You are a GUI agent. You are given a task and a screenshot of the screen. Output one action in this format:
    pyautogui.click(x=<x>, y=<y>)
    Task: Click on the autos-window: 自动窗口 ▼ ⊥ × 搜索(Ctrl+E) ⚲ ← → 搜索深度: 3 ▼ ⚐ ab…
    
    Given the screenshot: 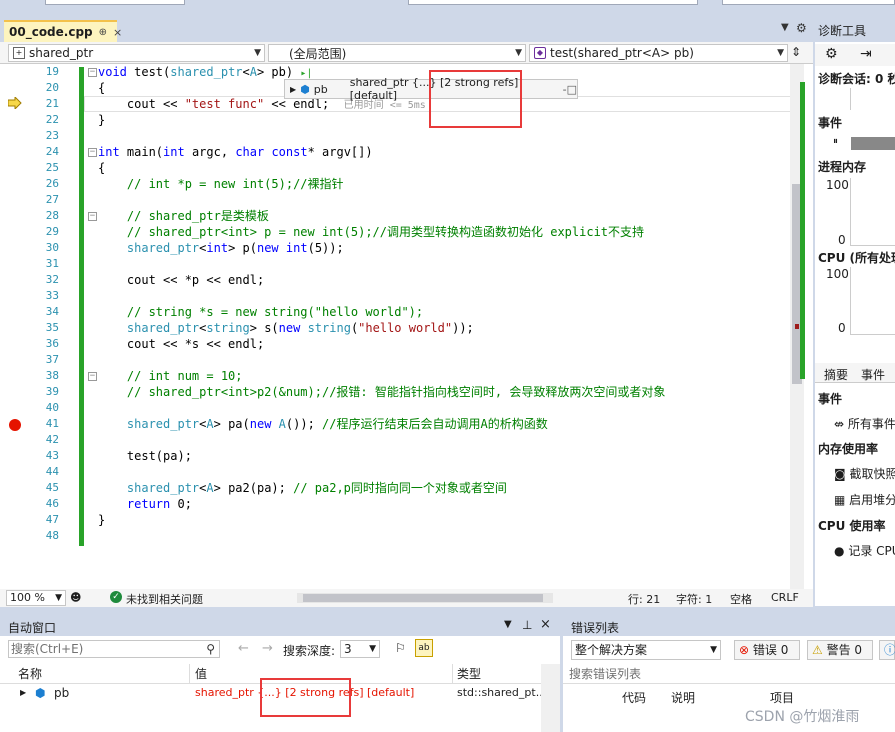 What is the action you would take?
    pyautogui.click(x=280, y=674)
    